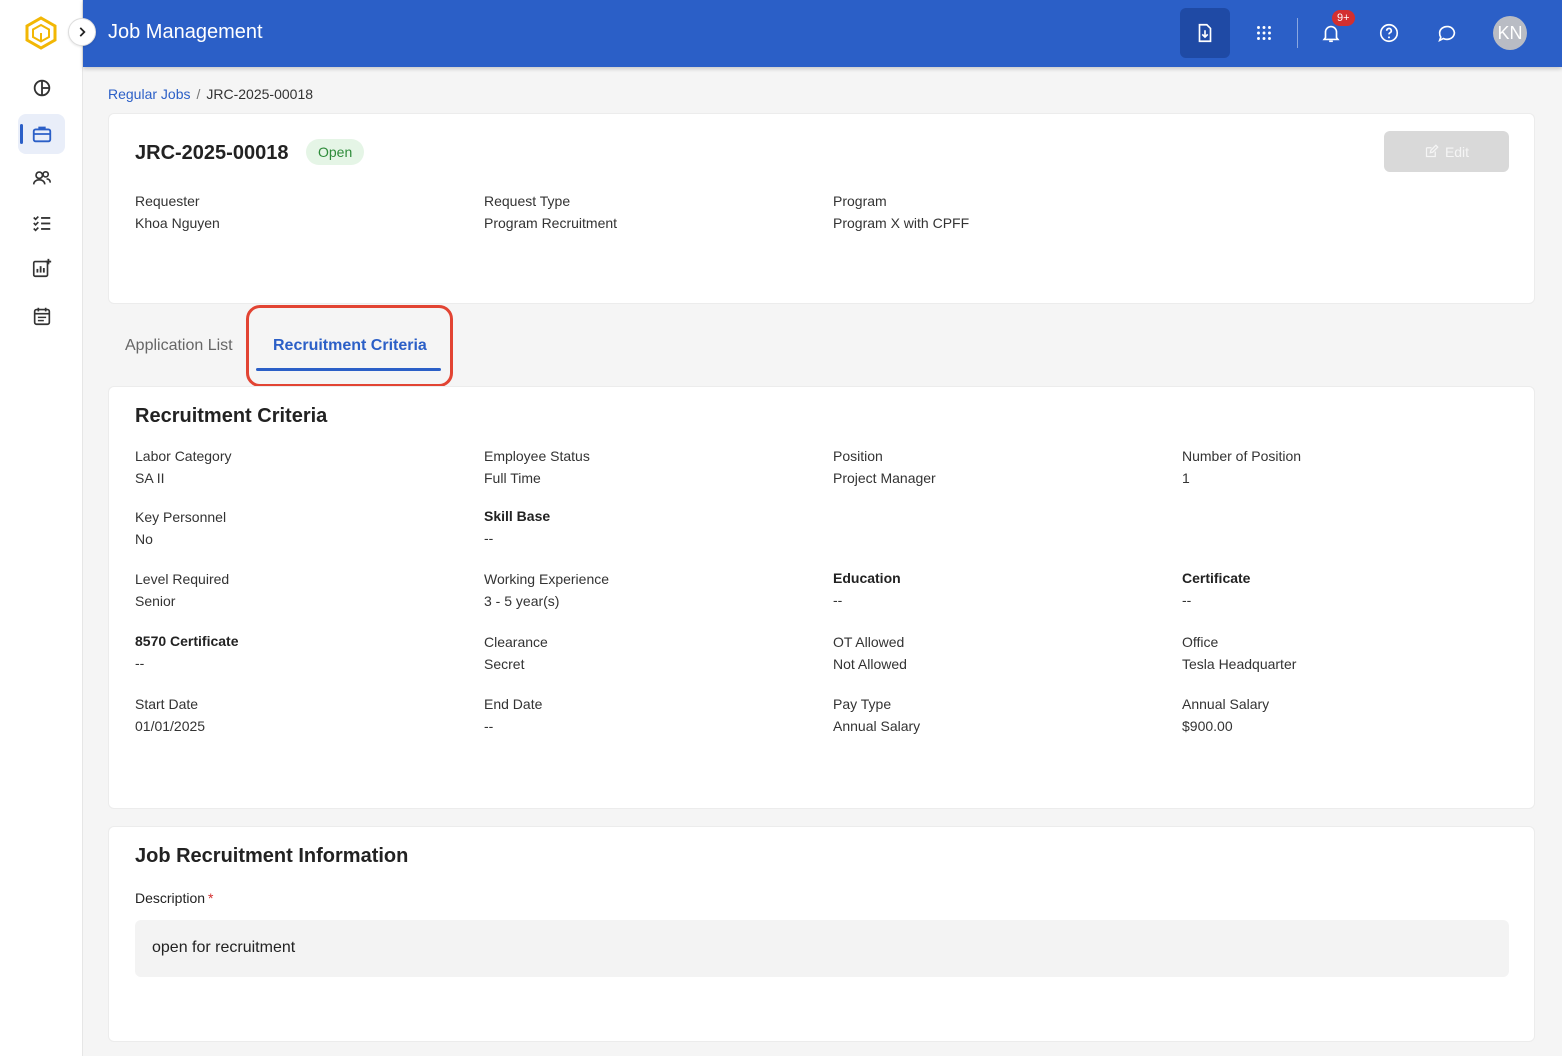 Image resolution: width=1562 pixels, height=1056 pixels. What do you see at coordinates (862, 704) in the screenshot?
I see `field-label: Pay Type` at bounding box center [862, 704].